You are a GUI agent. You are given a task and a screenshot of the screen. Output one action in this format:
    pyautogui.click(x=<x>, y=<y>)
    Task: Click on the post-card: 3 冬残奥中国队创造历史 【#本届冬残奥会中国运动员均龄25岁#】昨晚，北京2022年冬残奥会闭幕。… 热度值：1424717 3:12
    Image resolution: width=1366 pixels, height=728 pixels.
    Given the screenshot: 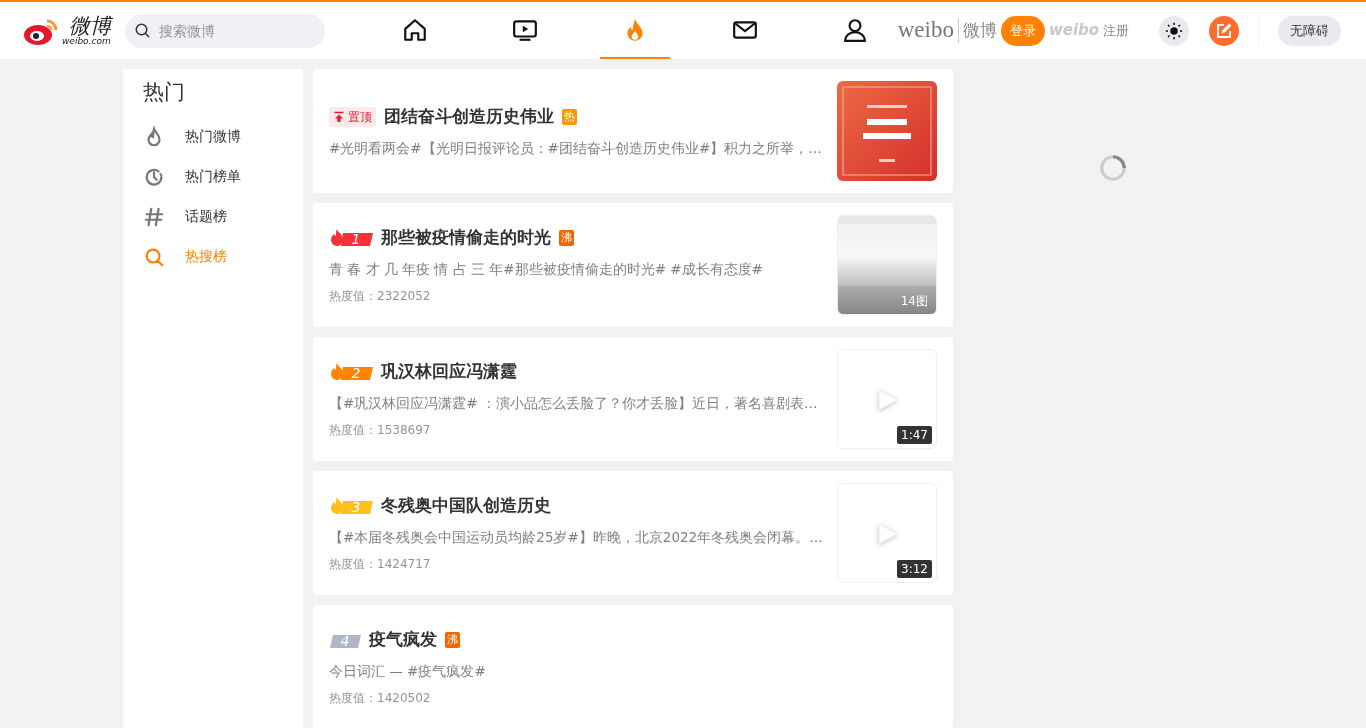 What is the action you would take?
    pyautogui.click(x=633, y=533)
    